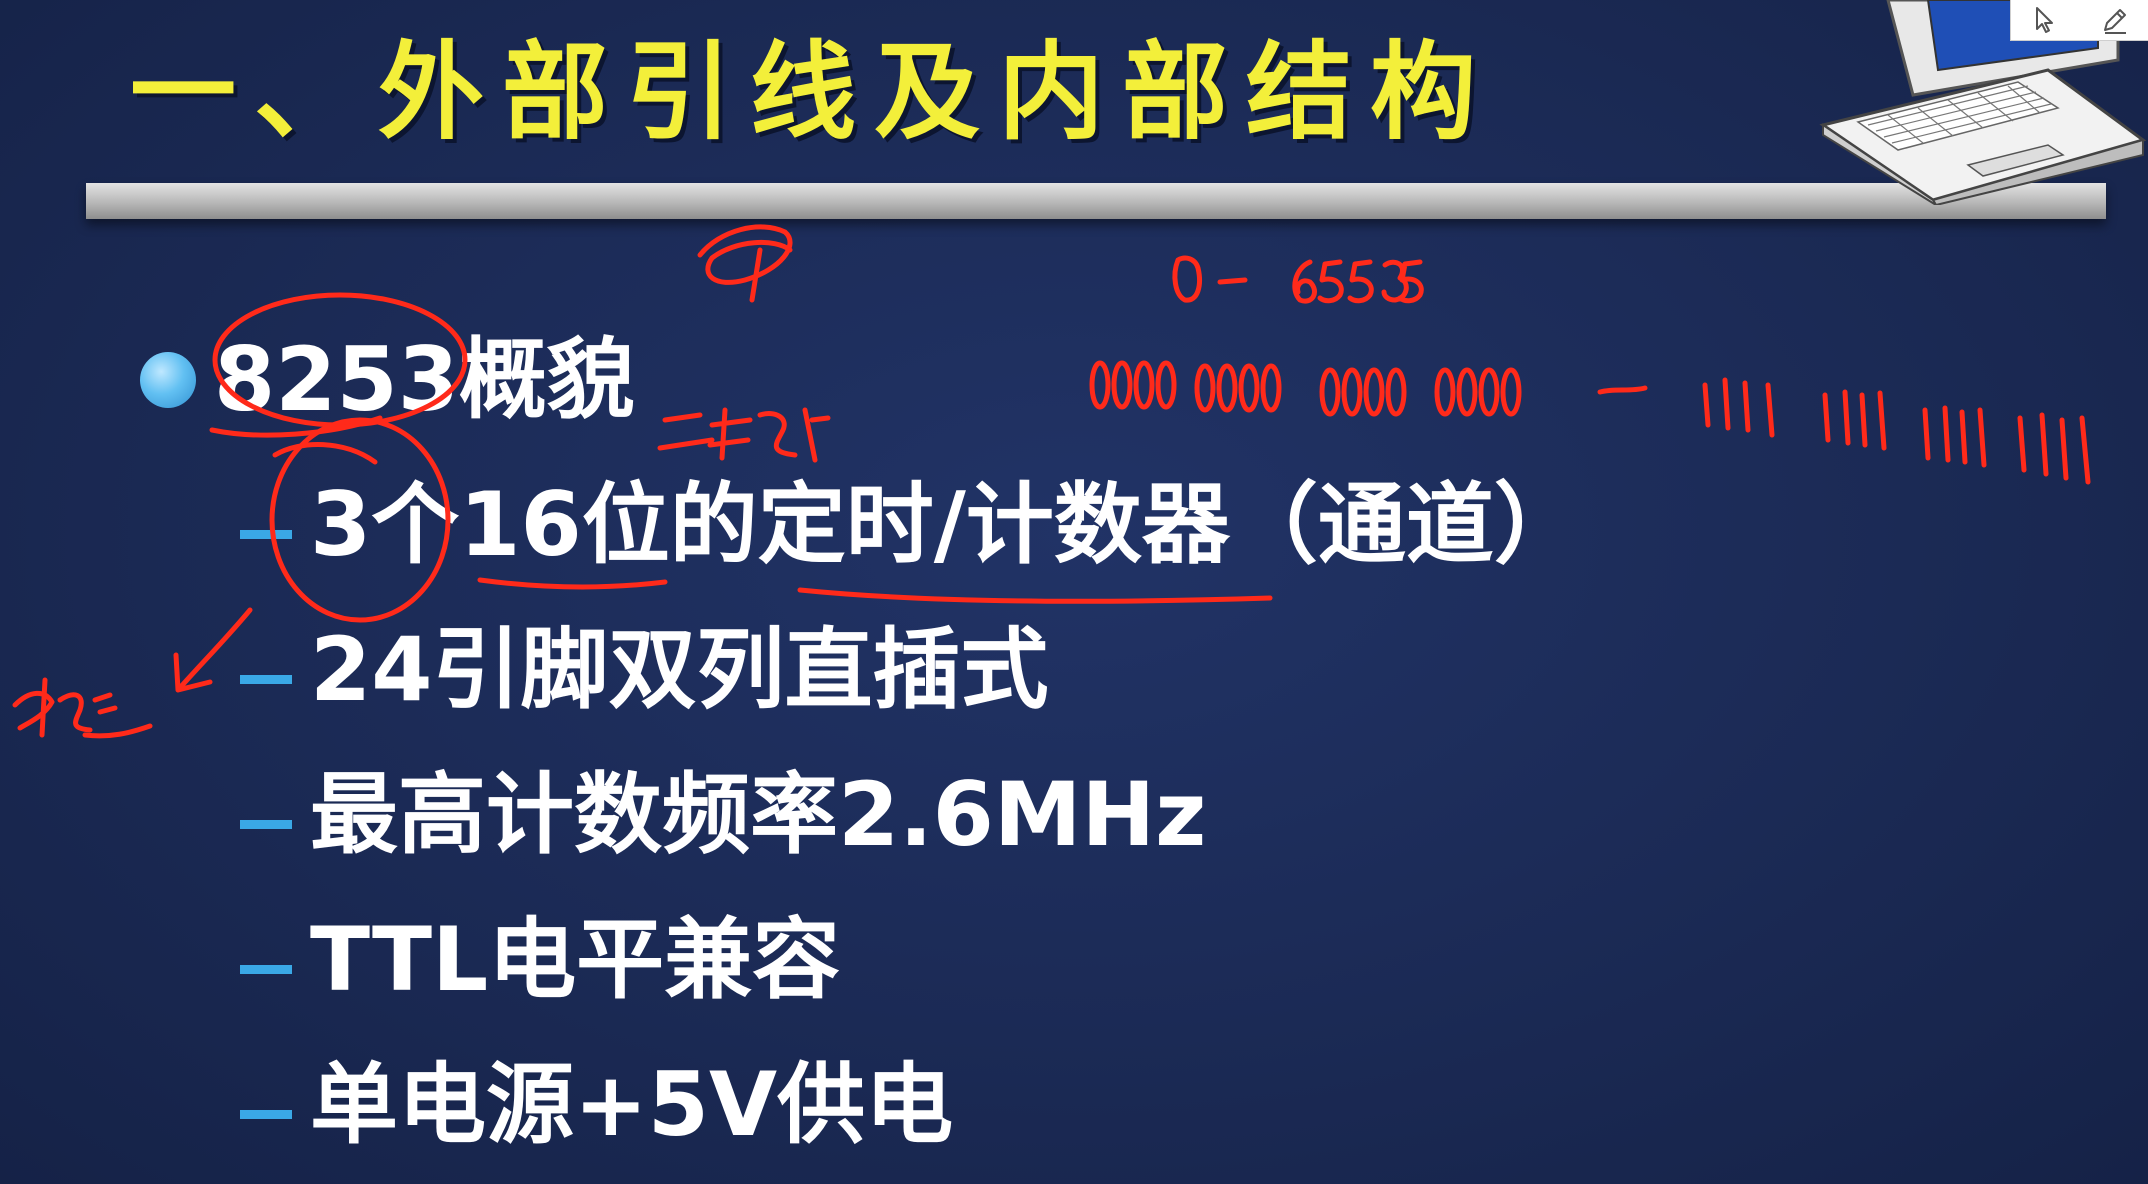 This screenshot has height=1184, width=2148. Describe the element at coordinates (745, 263) in the screenshot. I see `ink-scribble` at that location.